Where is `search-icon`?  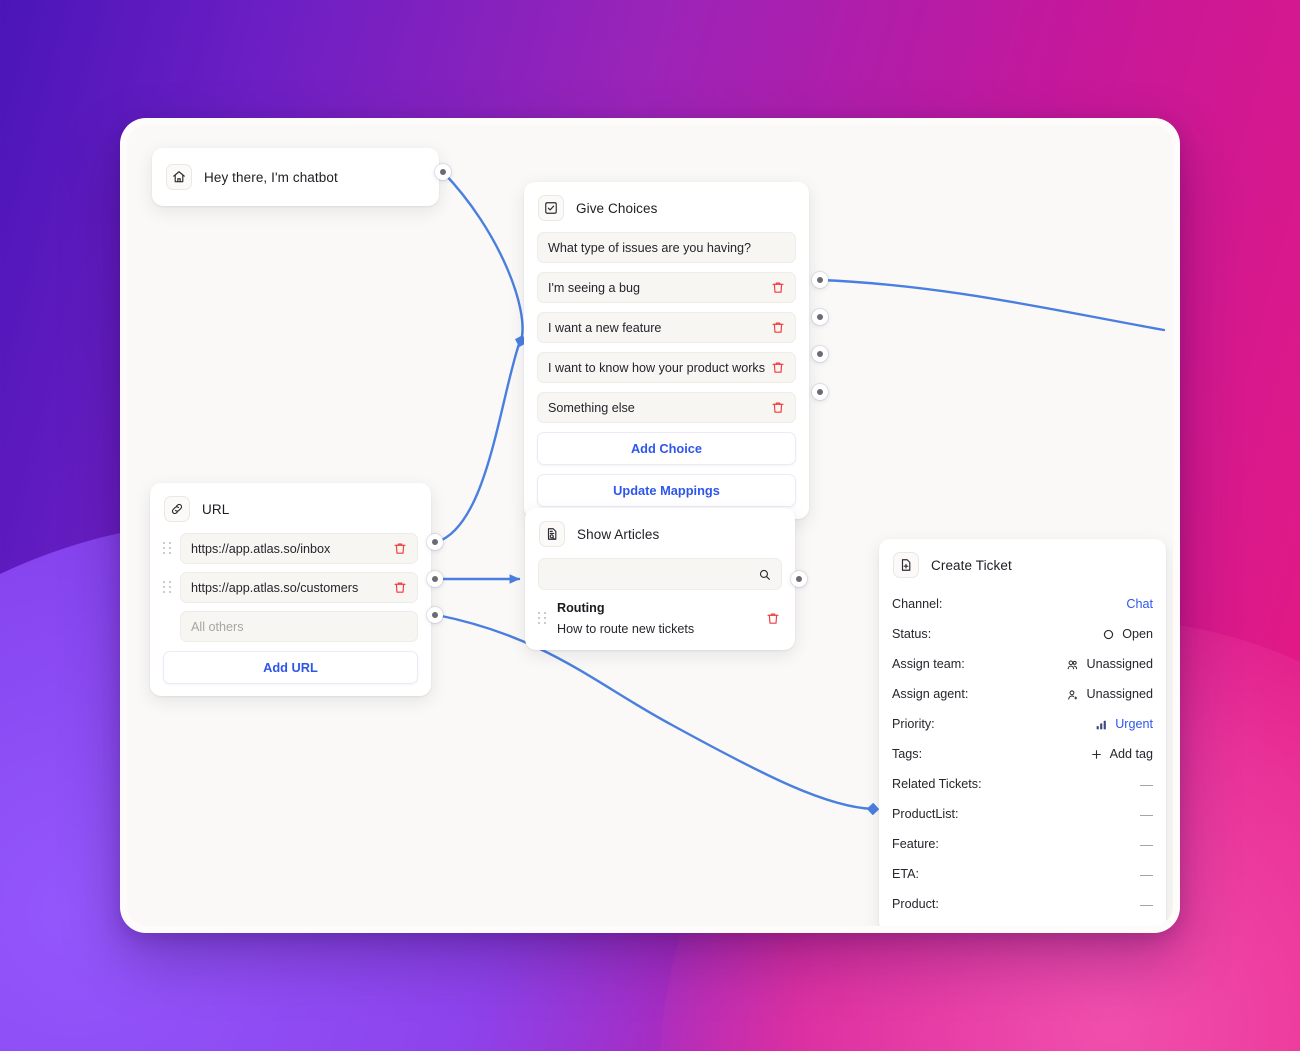 search-icon is located at coordinates (764, 574).